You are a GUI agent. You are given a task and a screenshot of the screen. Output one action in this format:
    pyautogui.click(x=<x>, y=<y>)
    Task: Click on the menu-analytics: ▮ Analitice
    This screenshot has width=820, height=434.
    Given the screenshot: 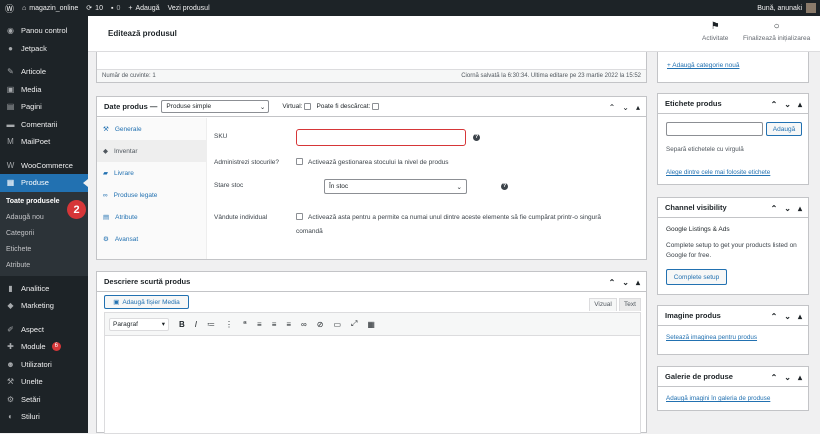 What is the action you would take?
    pyautogui.click(x=44, y=289)
    